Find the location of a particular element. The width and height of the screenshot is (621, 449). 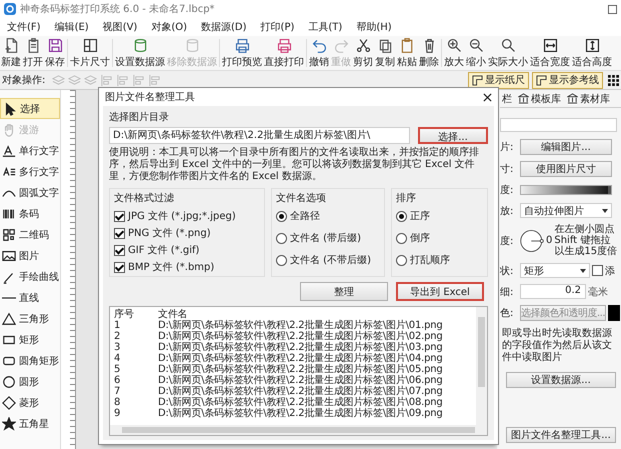

table-cell: D:\新网页\条码标签软件\教程\2.2批量生成图片标签\图片\03.png is located at coordinates (300, 347).